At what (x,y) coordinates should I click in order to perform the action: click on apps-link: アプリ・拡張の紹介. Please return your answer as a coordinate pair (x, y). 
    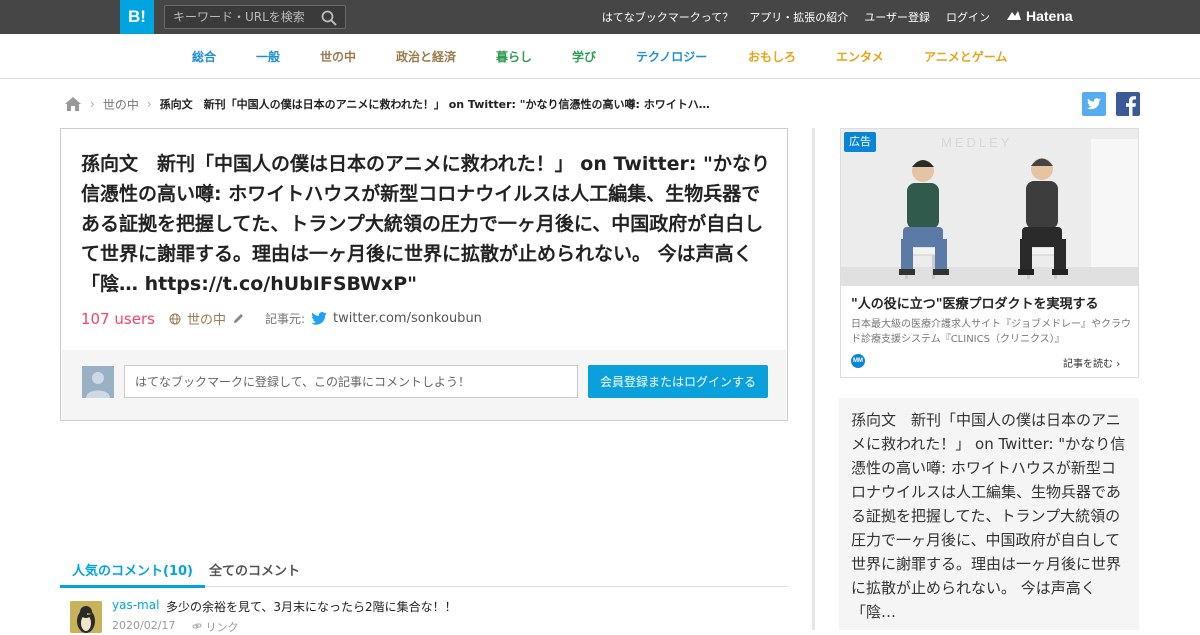
    Looking at the image, I should click on (798, 17).